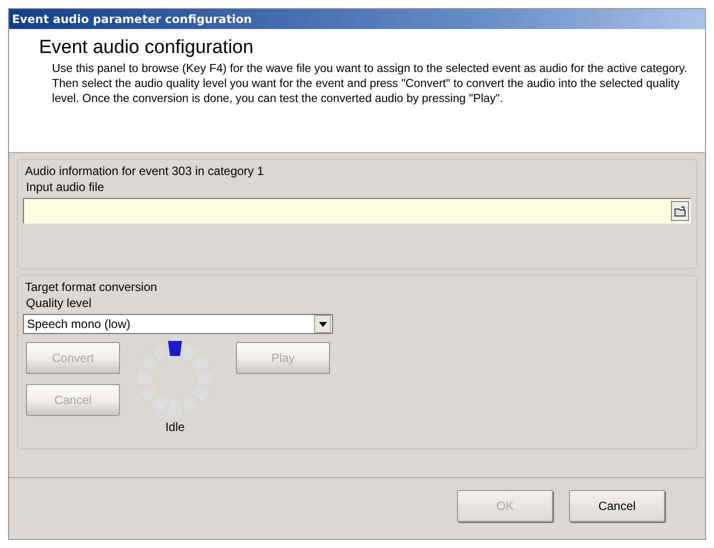 The height and width of the screenshot is (548, 714). Describe the element at coordinates (175, 427) in the screenshot. I see `status-label: Idle` at that location.